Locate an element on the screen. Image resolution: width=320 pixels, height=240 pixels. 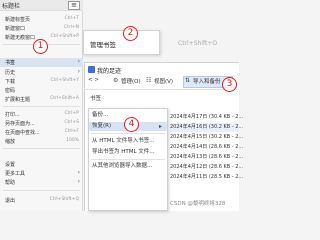
menu-item-settings: 设置 is located at coordinates (41, 164).